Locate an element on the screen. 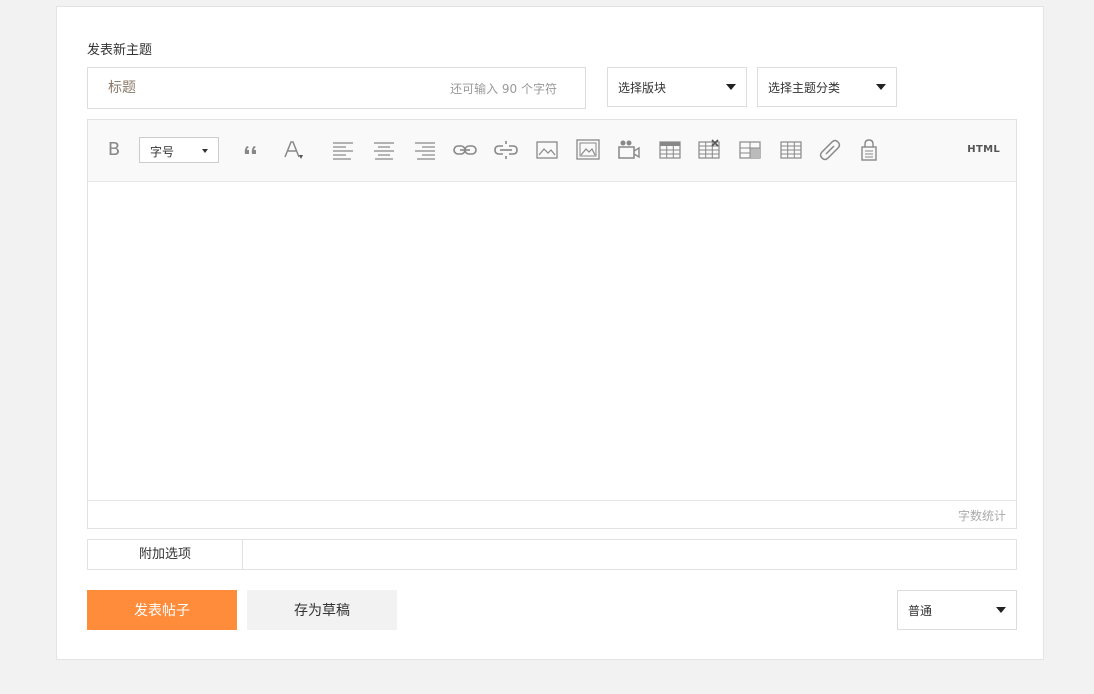  image-icon is located at coordinates (547, 150).